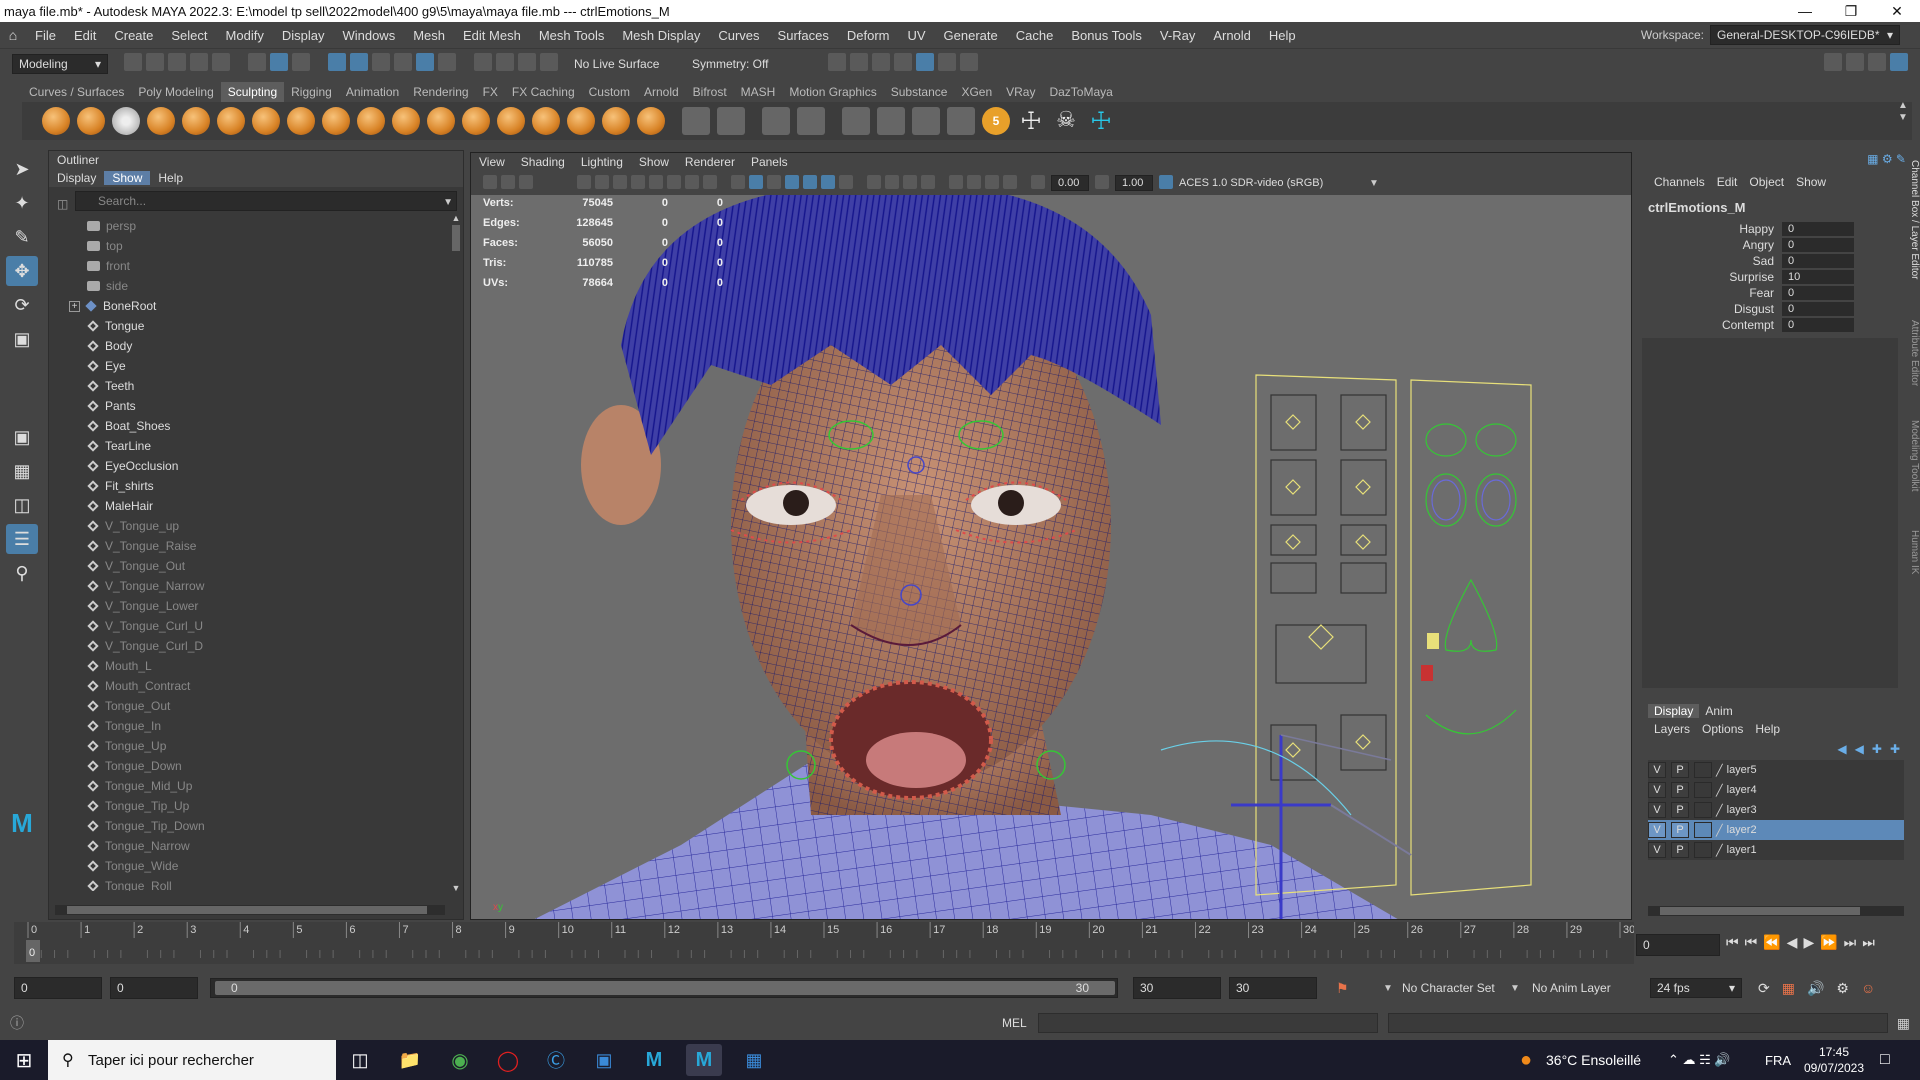  I want to click on play-back-icon: ◀, so click(1792, 942).